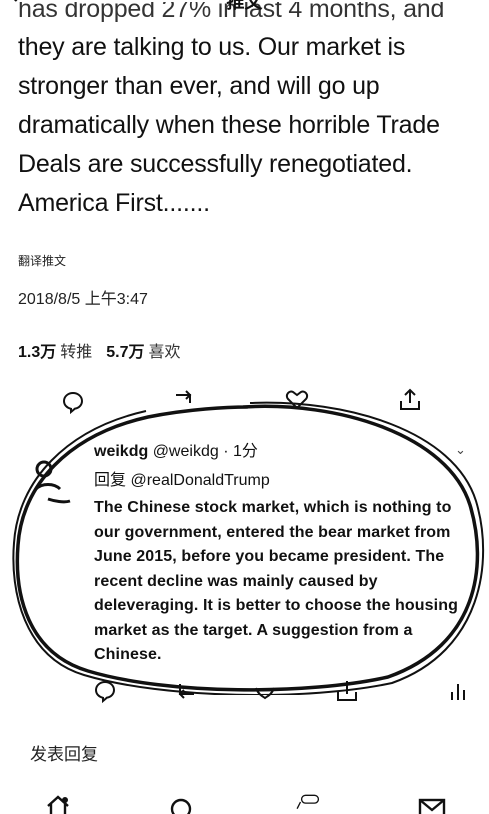  What do you see at coordinates (265, 691) in the screenshot?
I see `like-icon` at bounding box center [265, 691].